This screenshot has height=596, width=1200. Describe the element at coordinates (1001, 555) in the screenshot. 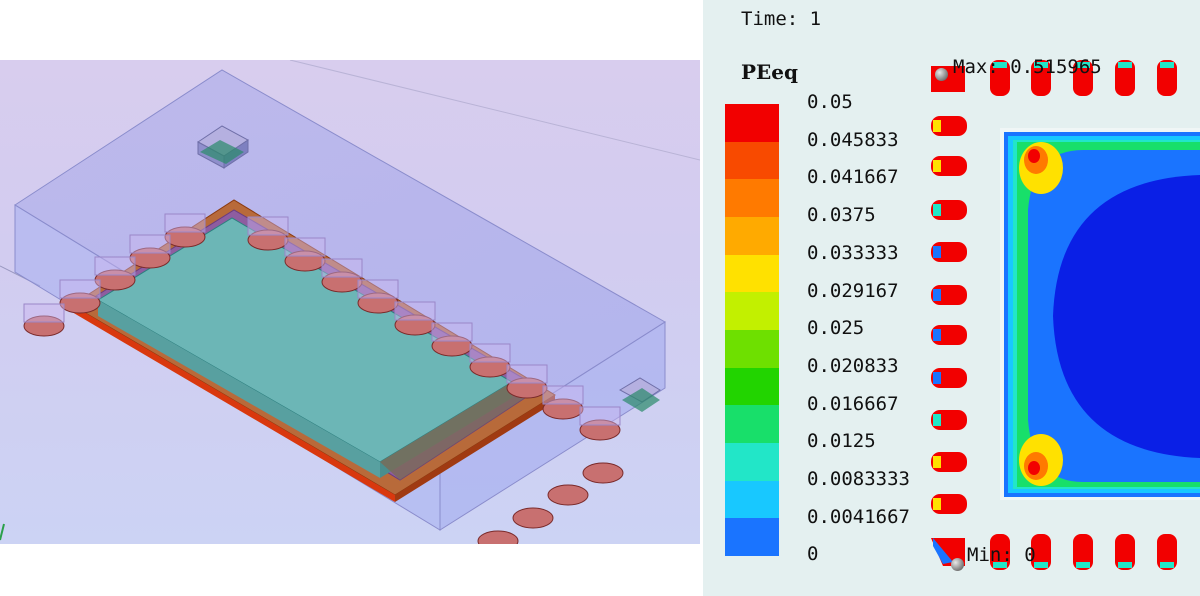

I see `min-label: Min: 0` at that location.